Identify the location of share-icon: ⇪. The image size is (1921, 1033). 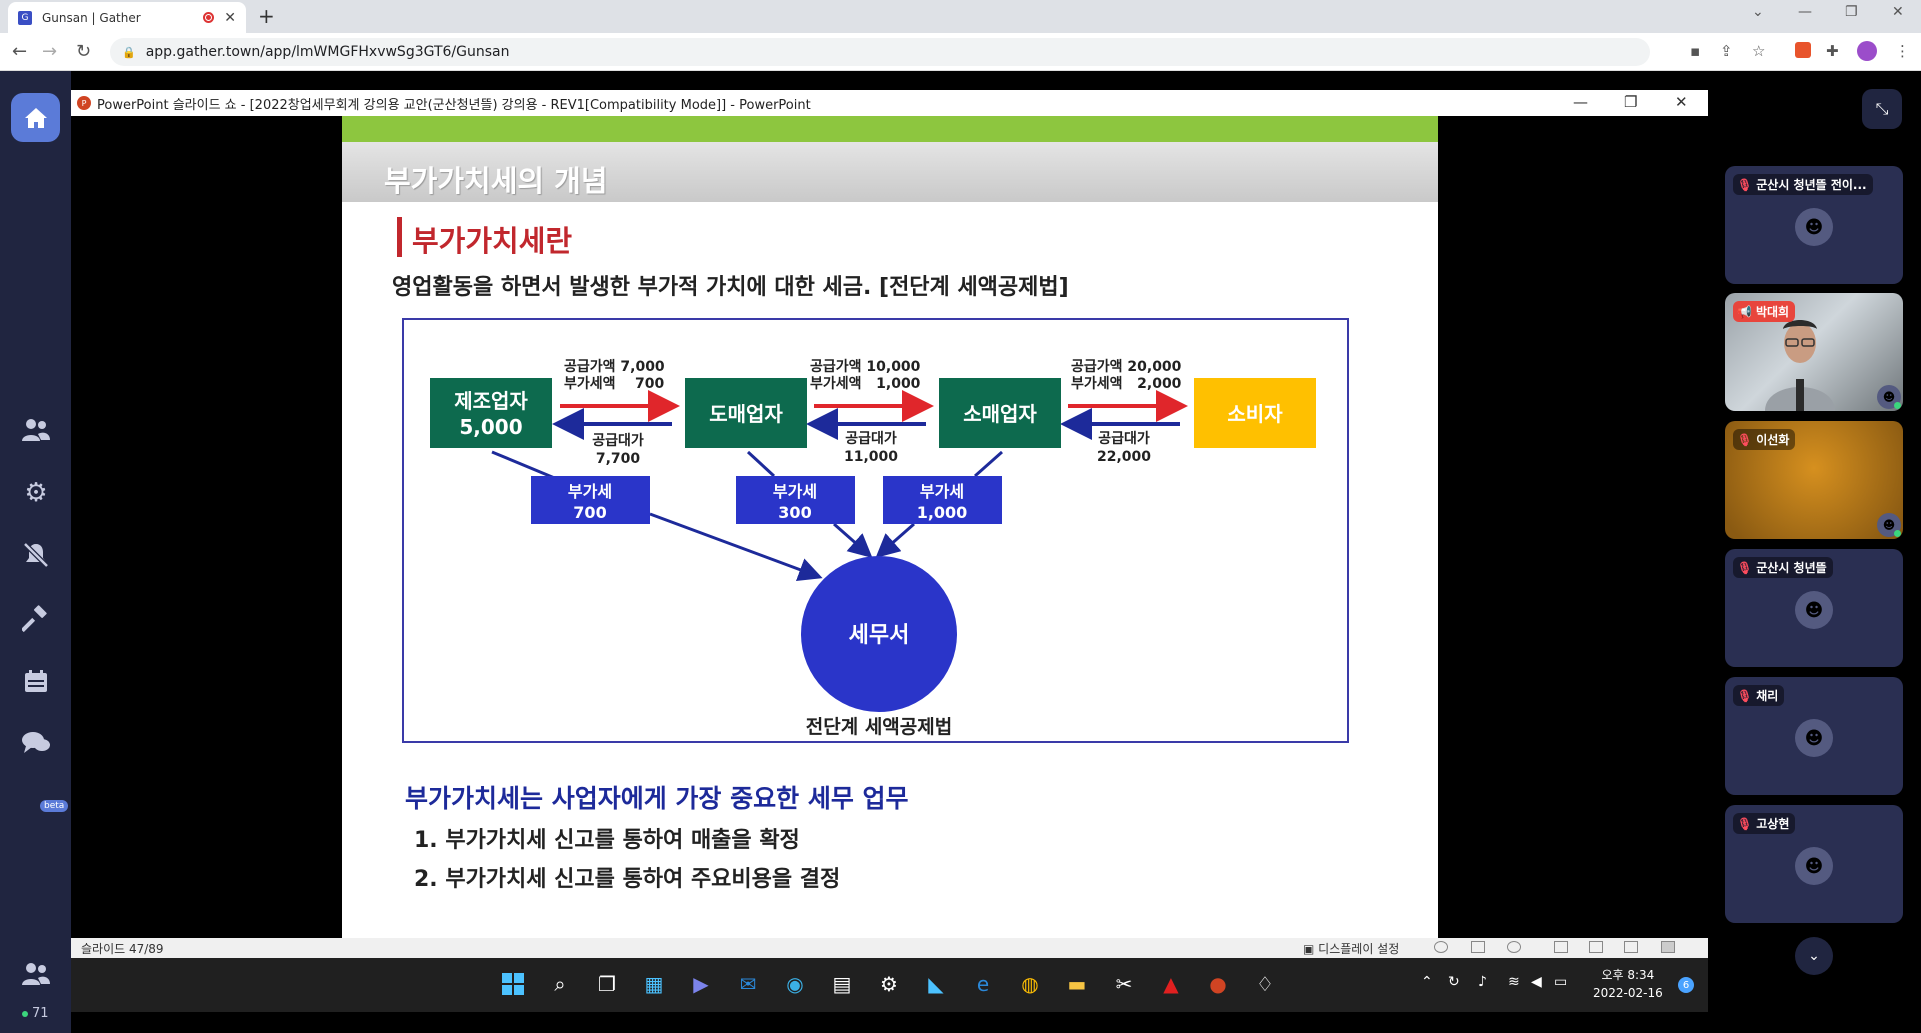
(1726, 51).